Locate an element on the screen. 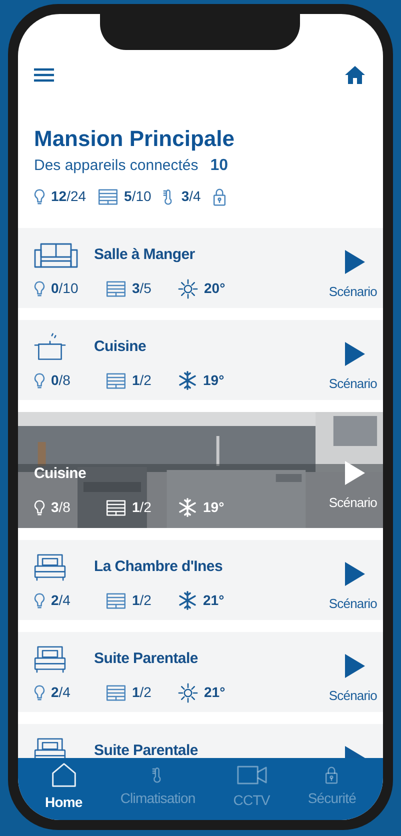 This screenshot has width=401, height=836. room-name: La Chambre d'Ines is located at coordinates (158, 566).